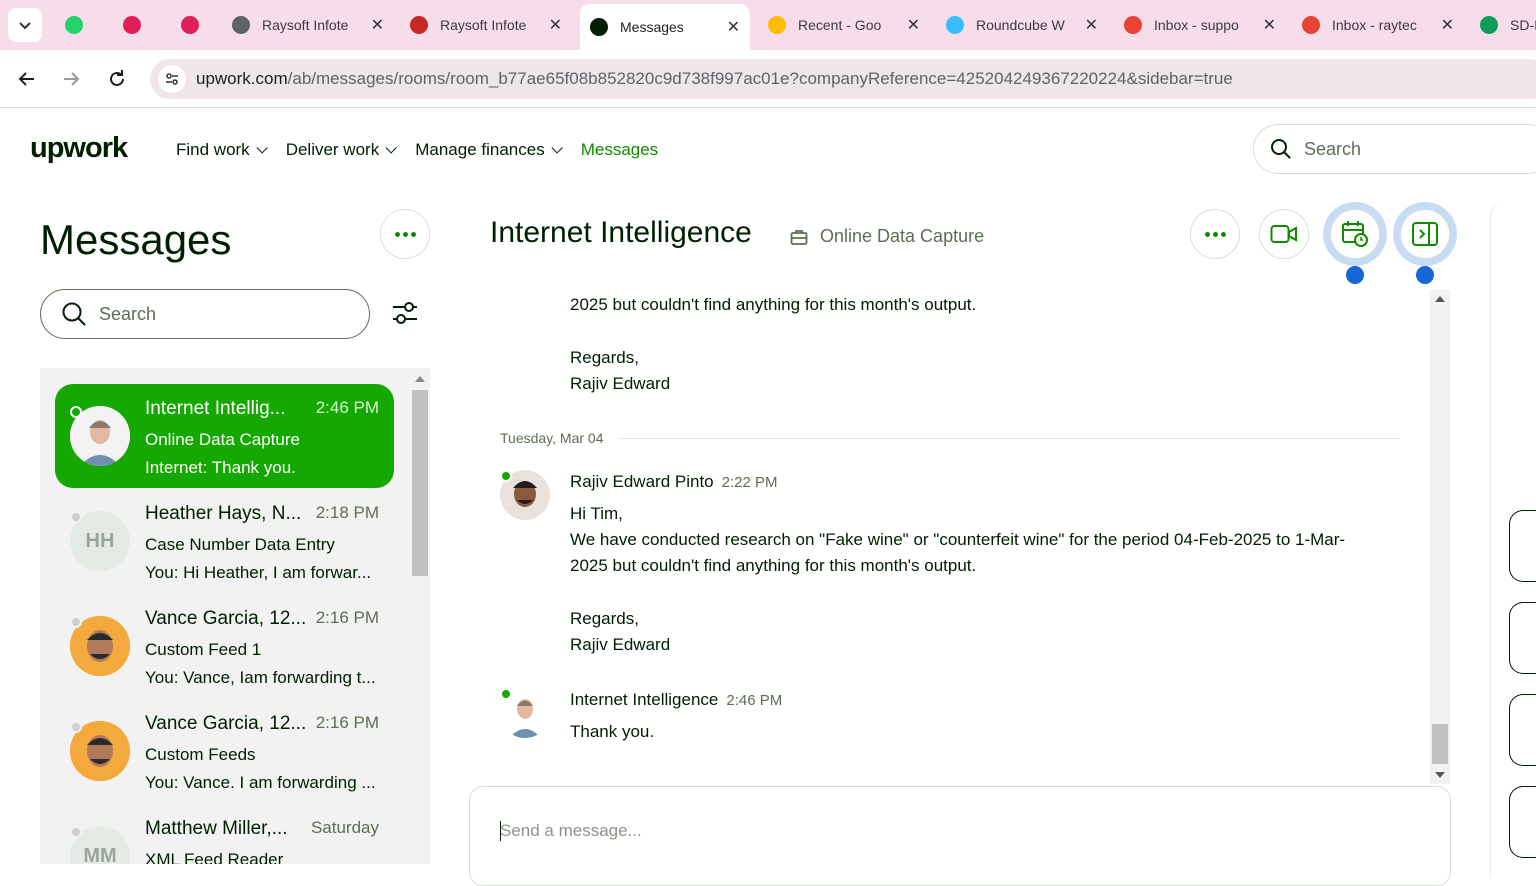  Describe the element at coordinates (1008, 438) in the screenshot. I see `divider` at that location.